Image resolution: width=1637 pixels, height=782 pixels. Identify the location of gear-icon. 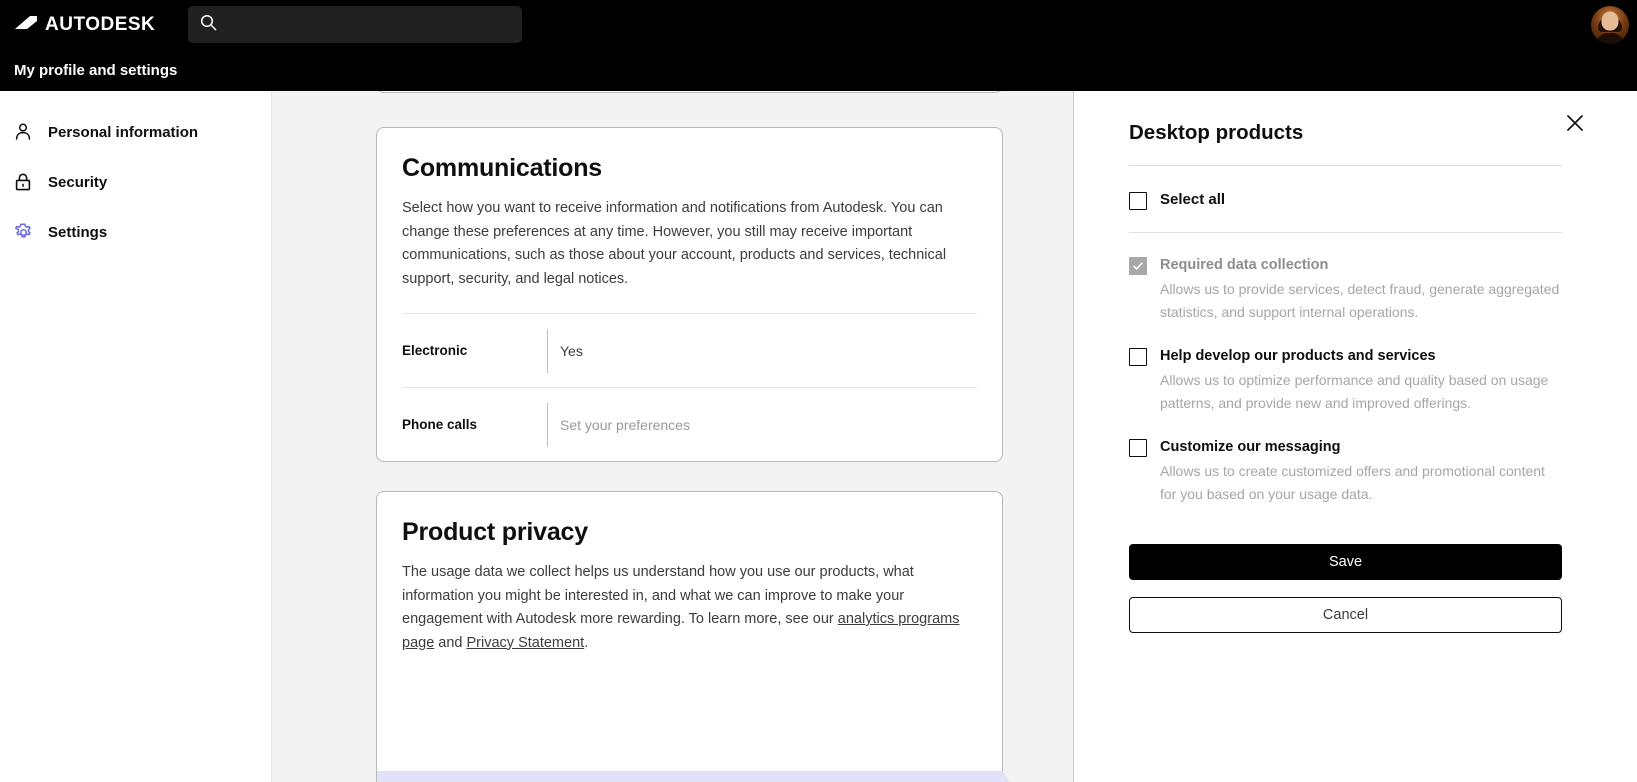
(23, 232).